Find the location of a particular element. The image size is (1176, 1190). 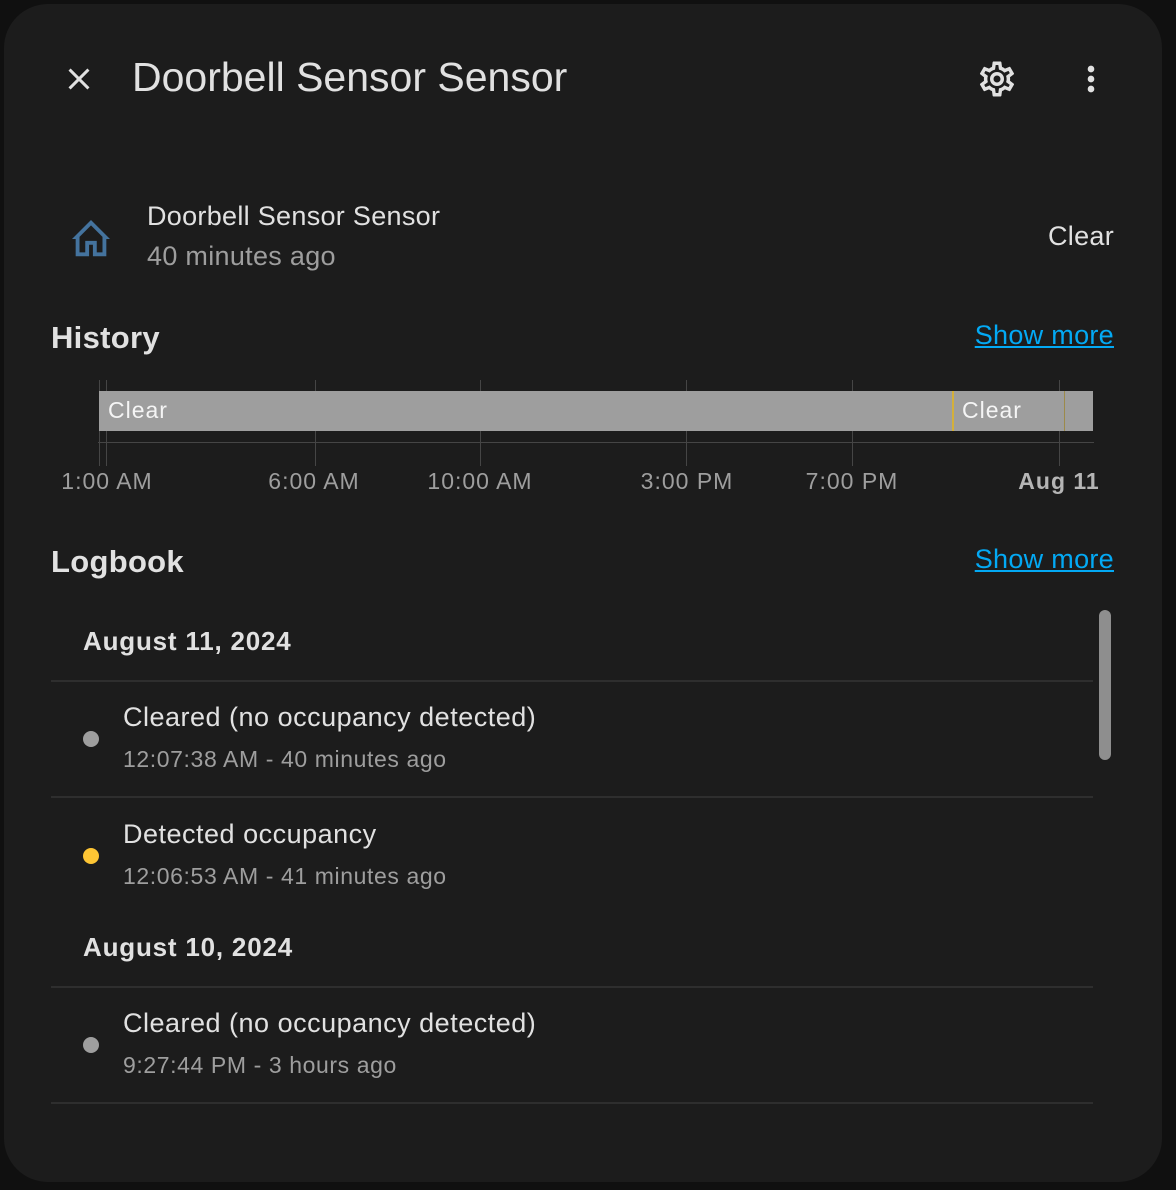

entity-name: Doorbell Sensor Sensor is located at coordinates (294, 216).